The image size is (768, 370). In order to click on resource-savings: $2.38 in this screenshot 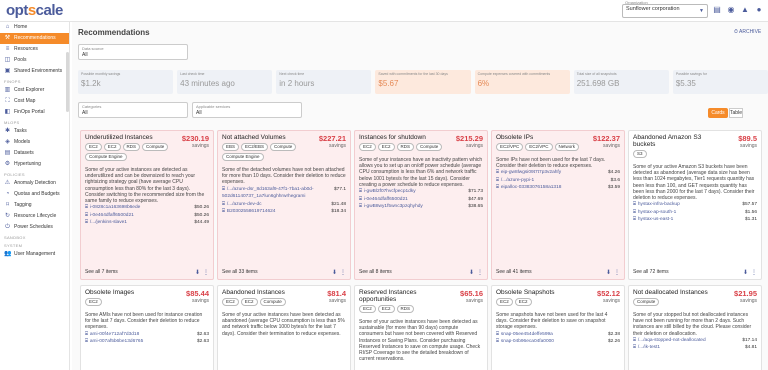, I will do `click(613, 334)`.